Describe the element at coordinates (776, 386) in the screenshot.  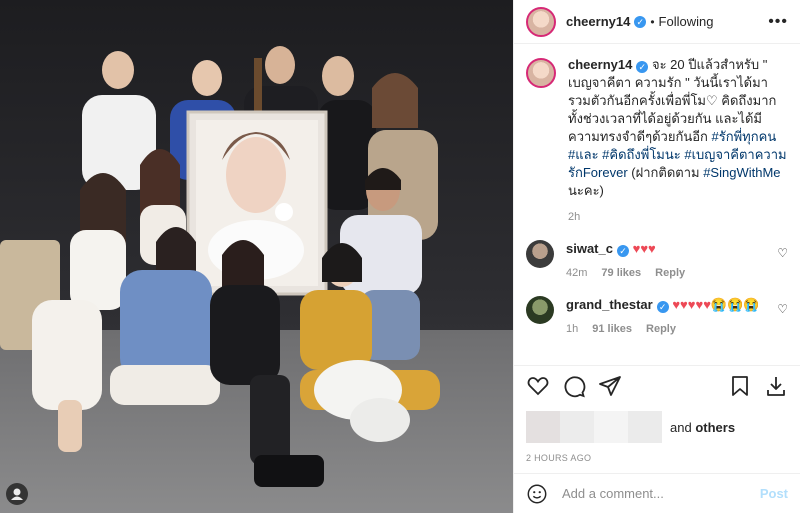
I see `download-icon` at that location.